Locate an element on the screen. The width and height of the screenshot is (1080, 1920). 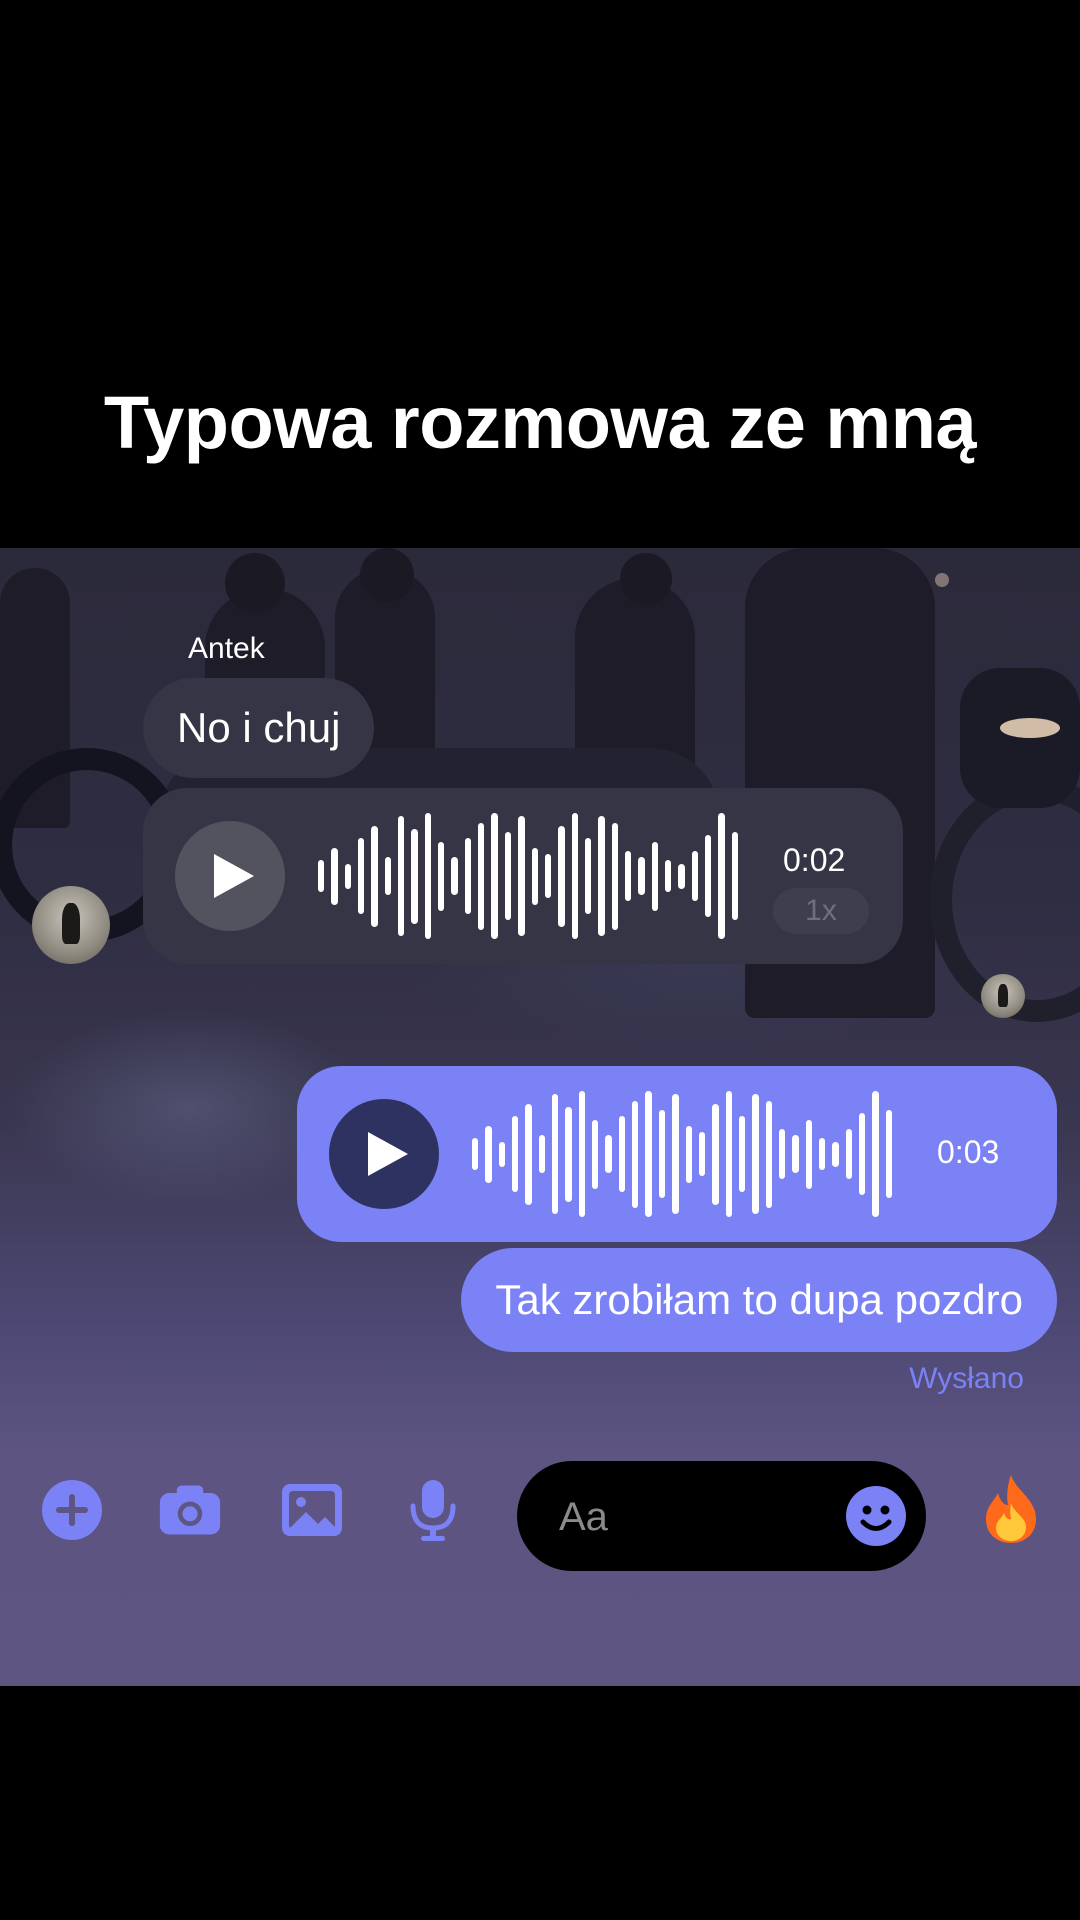
outgoing-text: Tak zrobiłam to dupa pozdro is located at coordinates (759, 1299).